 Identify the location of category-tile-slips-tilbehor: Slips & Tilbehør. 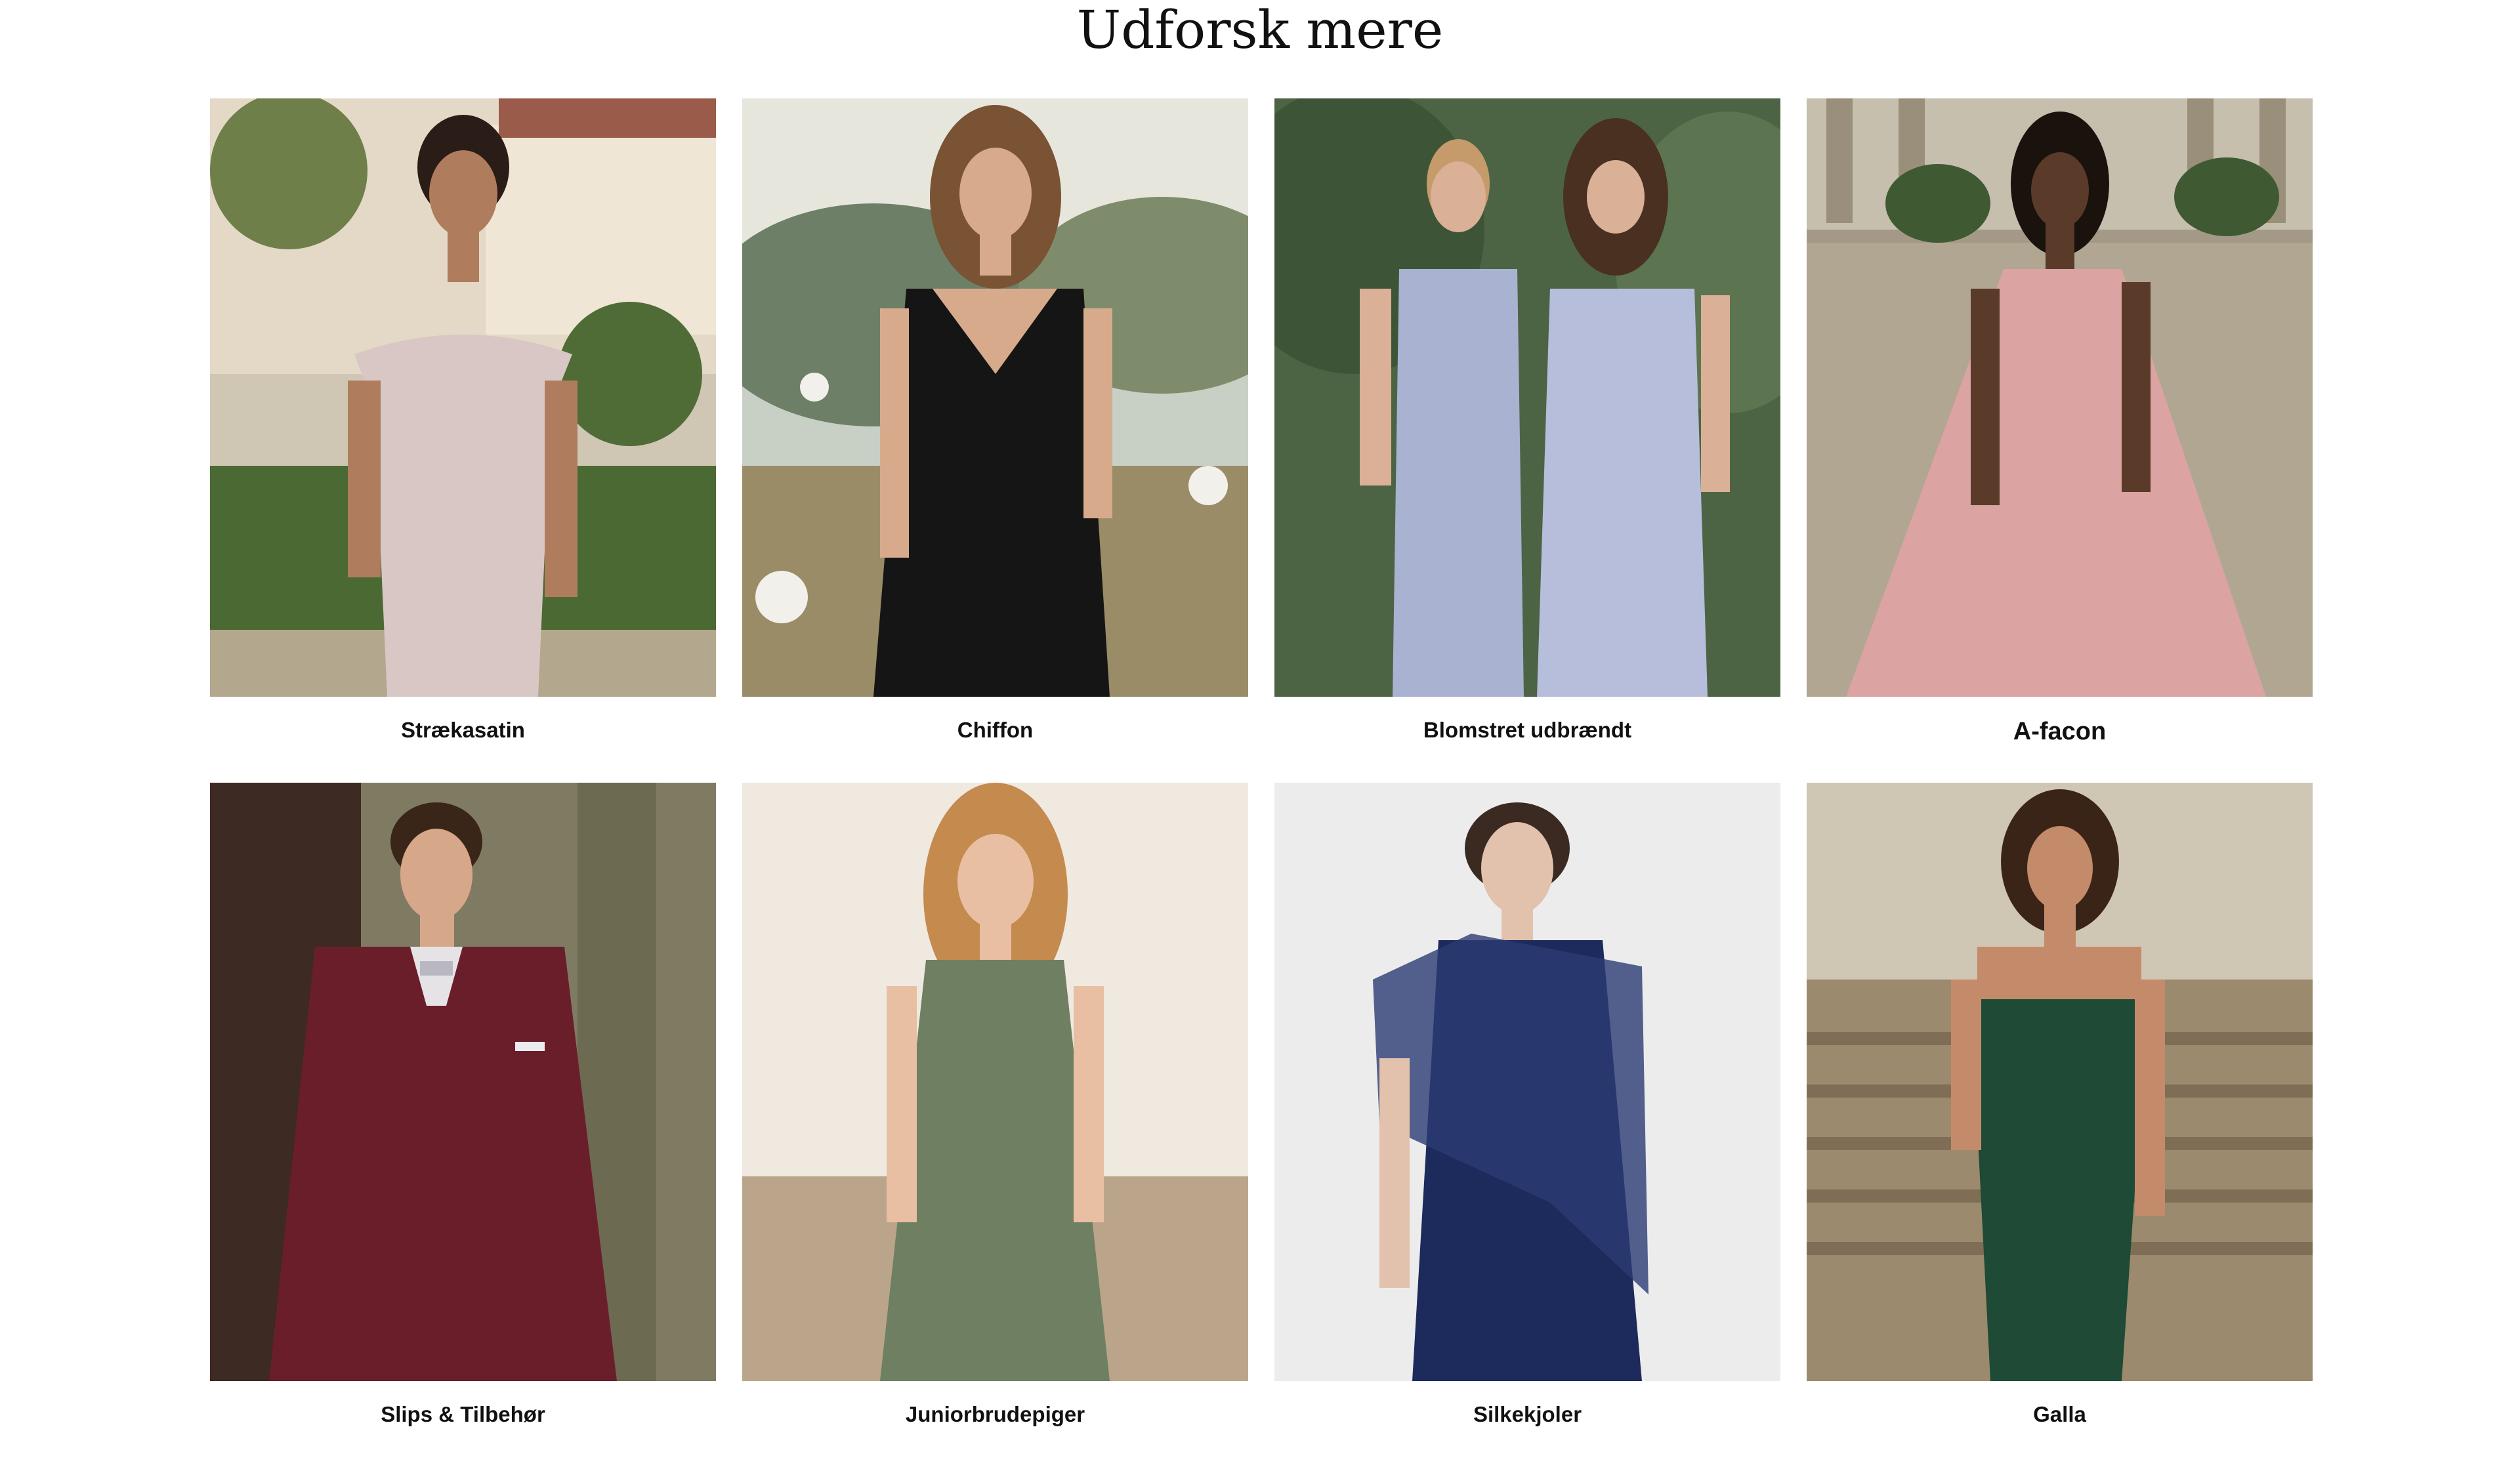
(463, 1125).